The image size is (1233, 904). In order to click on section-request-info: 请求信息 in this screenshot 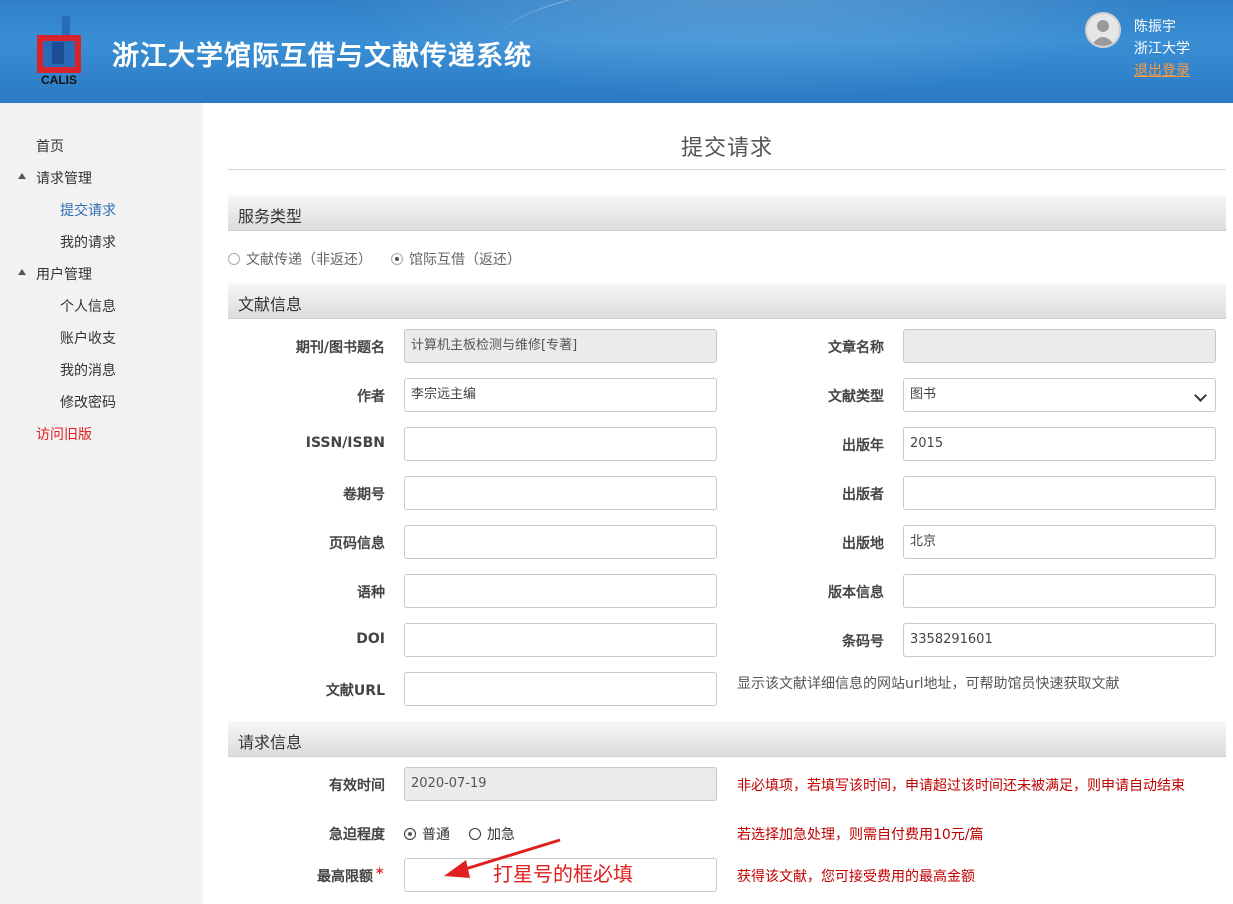, I will do `click(727, 739)`.